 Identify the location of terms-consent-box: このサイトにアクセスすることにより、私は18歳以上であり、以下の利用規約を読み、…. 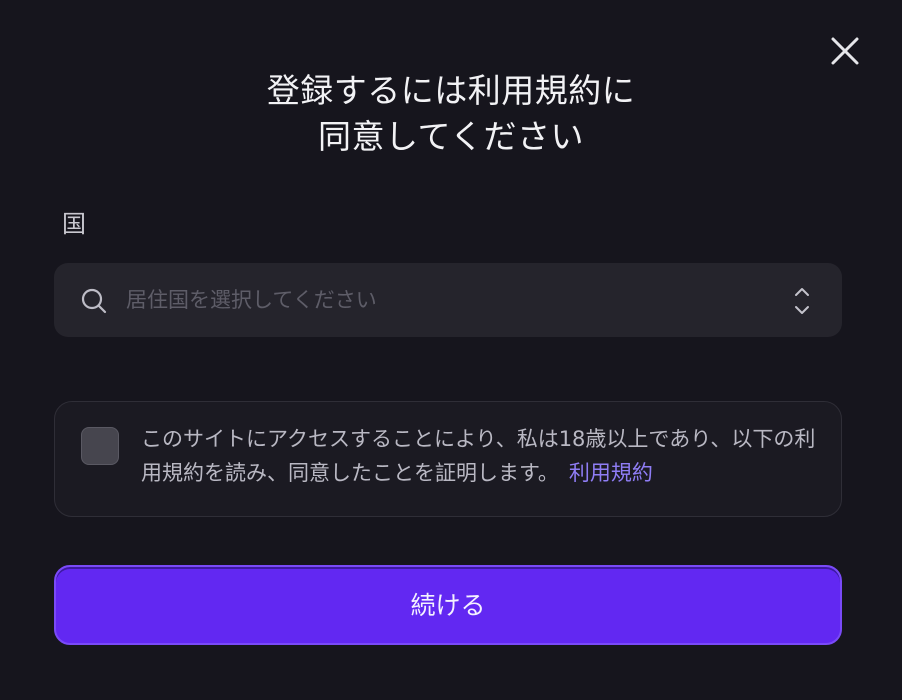
(448, 459).